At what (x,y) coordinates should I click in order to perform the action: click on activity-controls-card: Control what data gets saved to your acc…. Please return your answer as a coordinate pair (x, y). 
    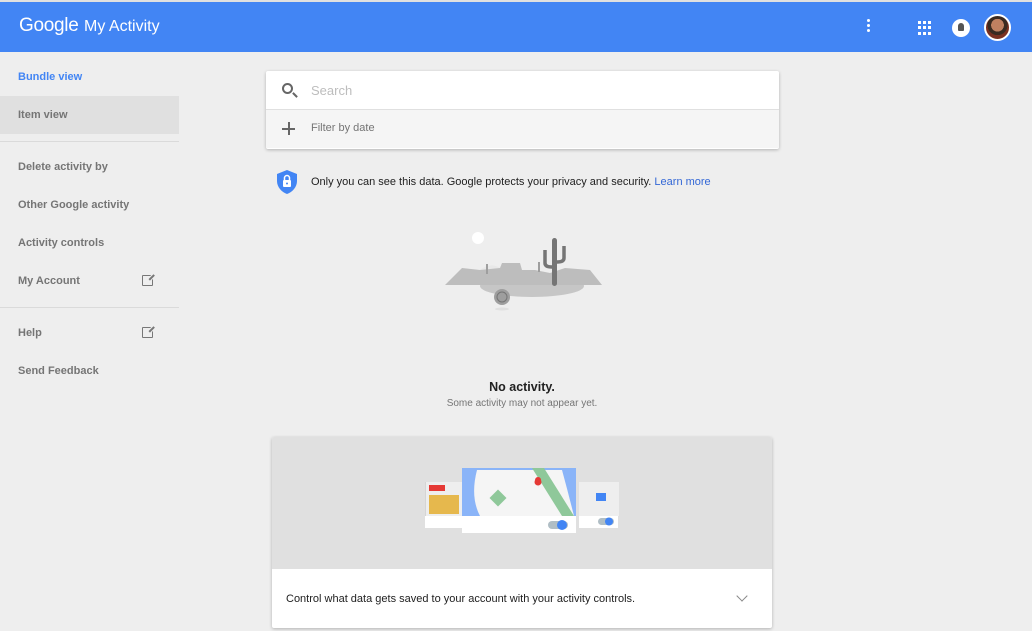
    Looking at the image, I should click on (522, 532).